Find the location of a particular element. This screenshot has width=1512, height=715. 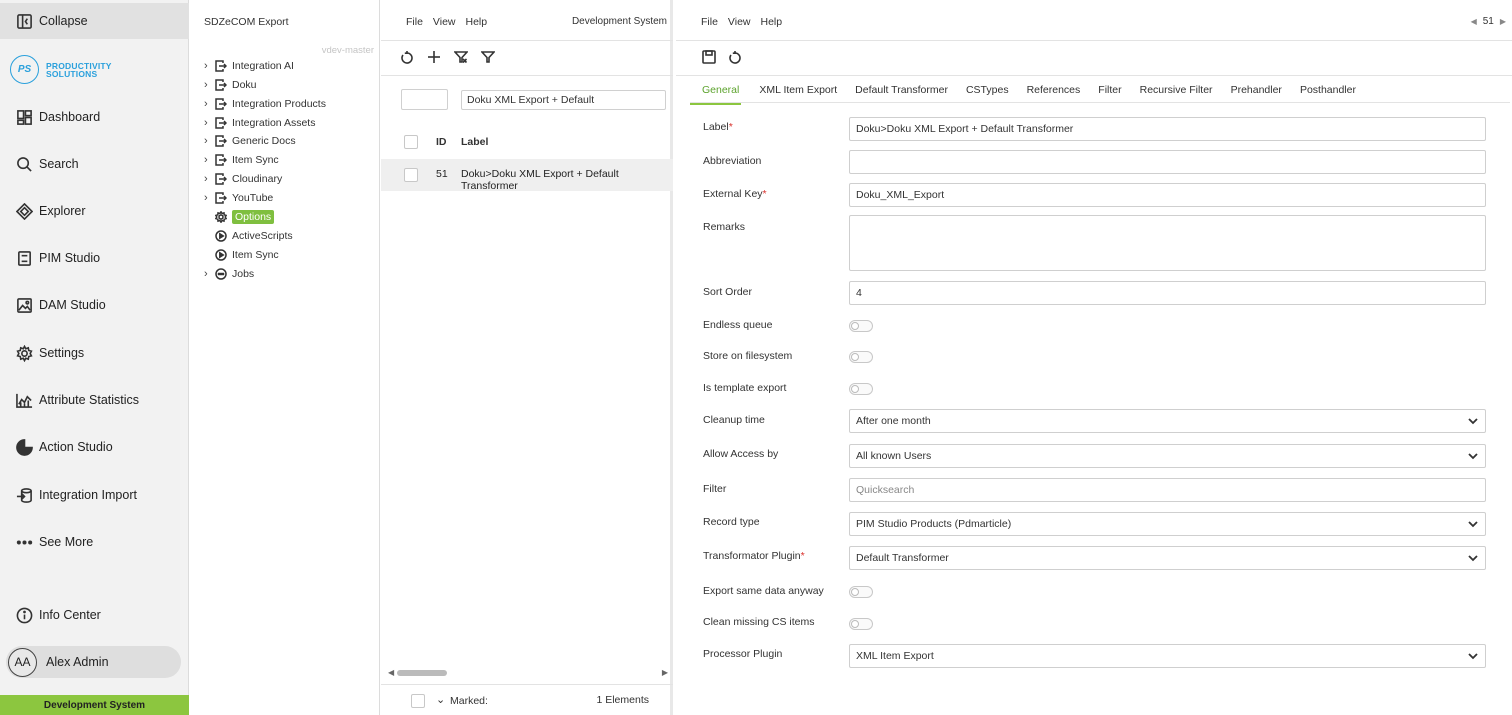

export-icon is located at coordinates (221, 160).